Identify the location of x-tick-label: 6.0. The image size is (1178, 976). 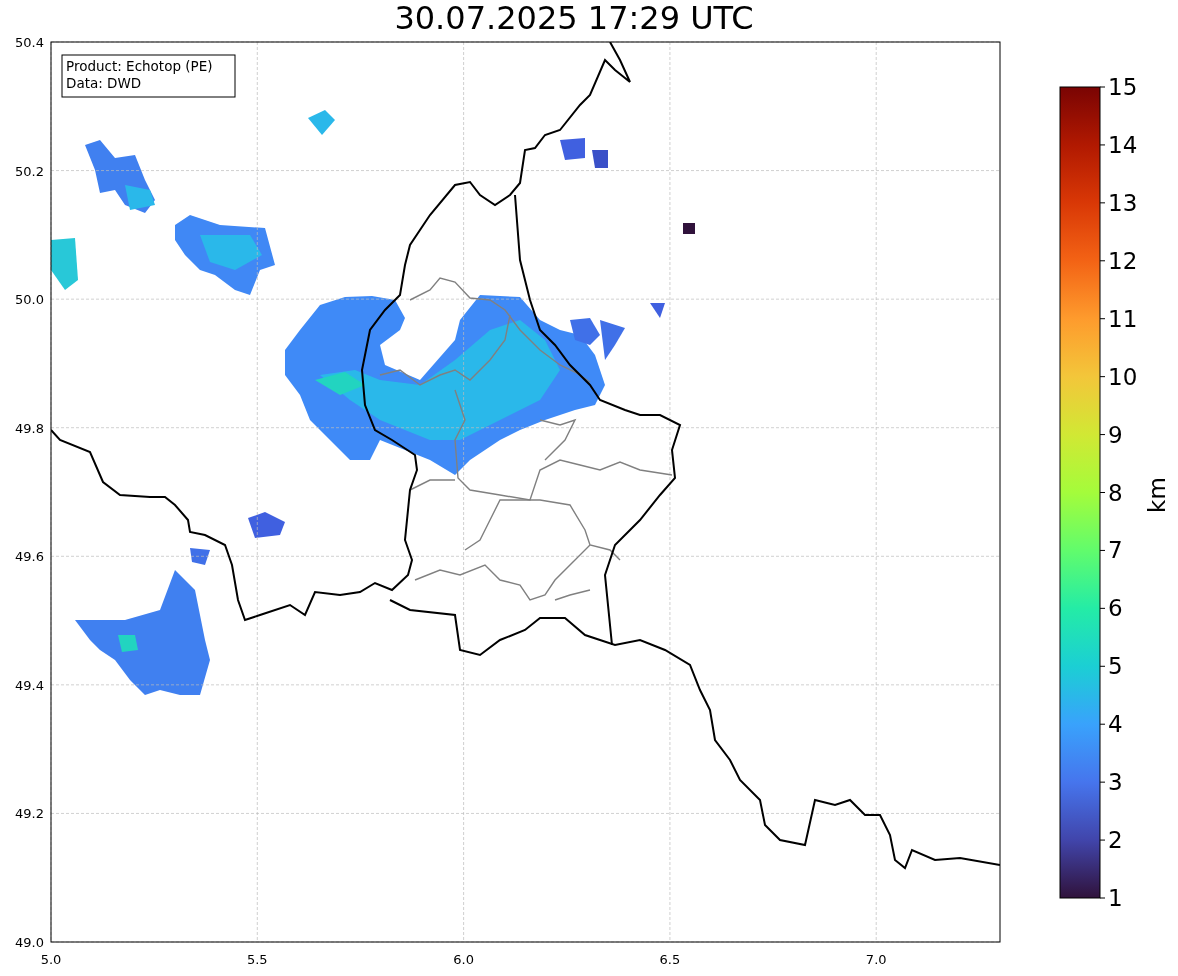
(463, 959).